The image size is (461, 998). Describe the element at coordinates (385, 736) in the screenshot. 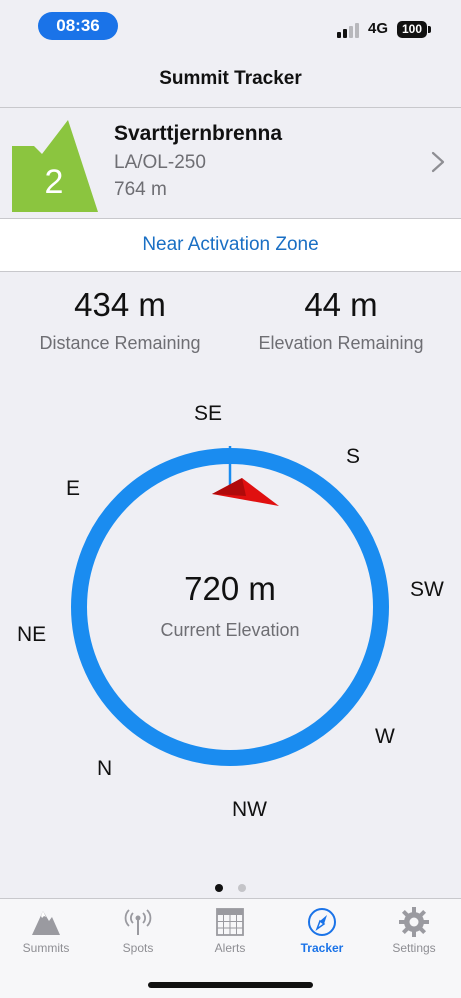

I see `compass-label-w: W` at that location.